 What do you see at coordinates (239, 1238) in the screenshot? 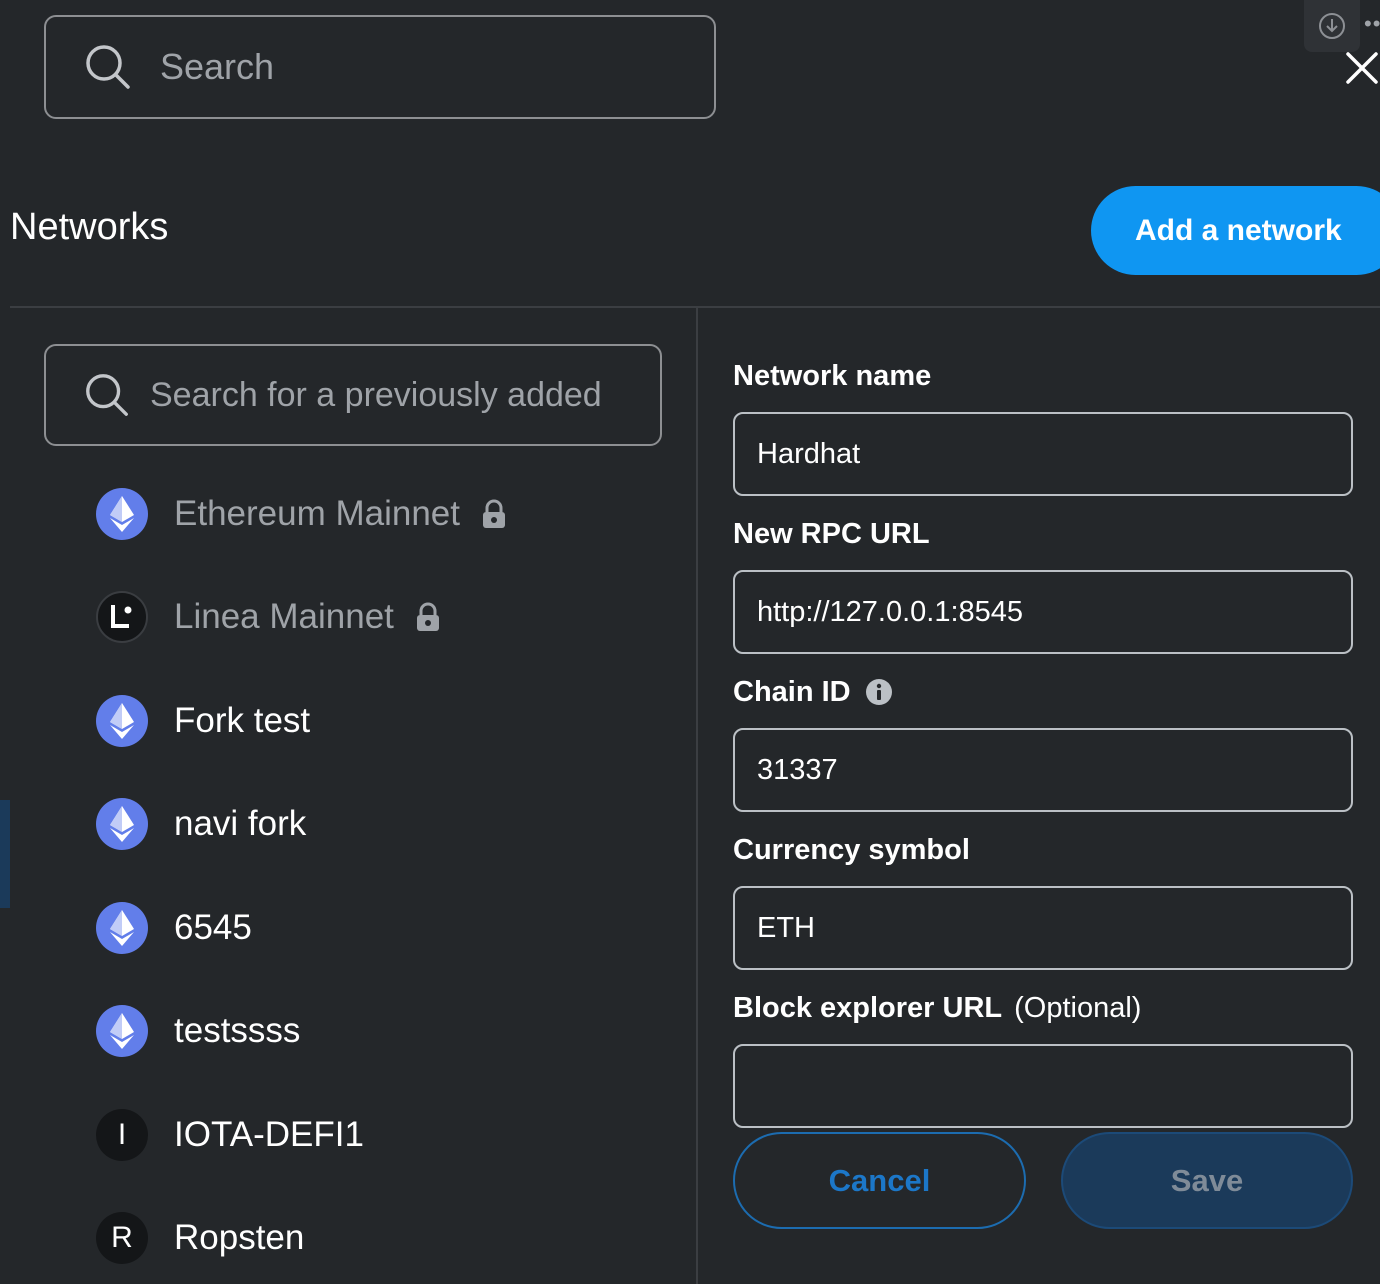
I see `network-name: Ropsten` at bounding box center [239, 1238].